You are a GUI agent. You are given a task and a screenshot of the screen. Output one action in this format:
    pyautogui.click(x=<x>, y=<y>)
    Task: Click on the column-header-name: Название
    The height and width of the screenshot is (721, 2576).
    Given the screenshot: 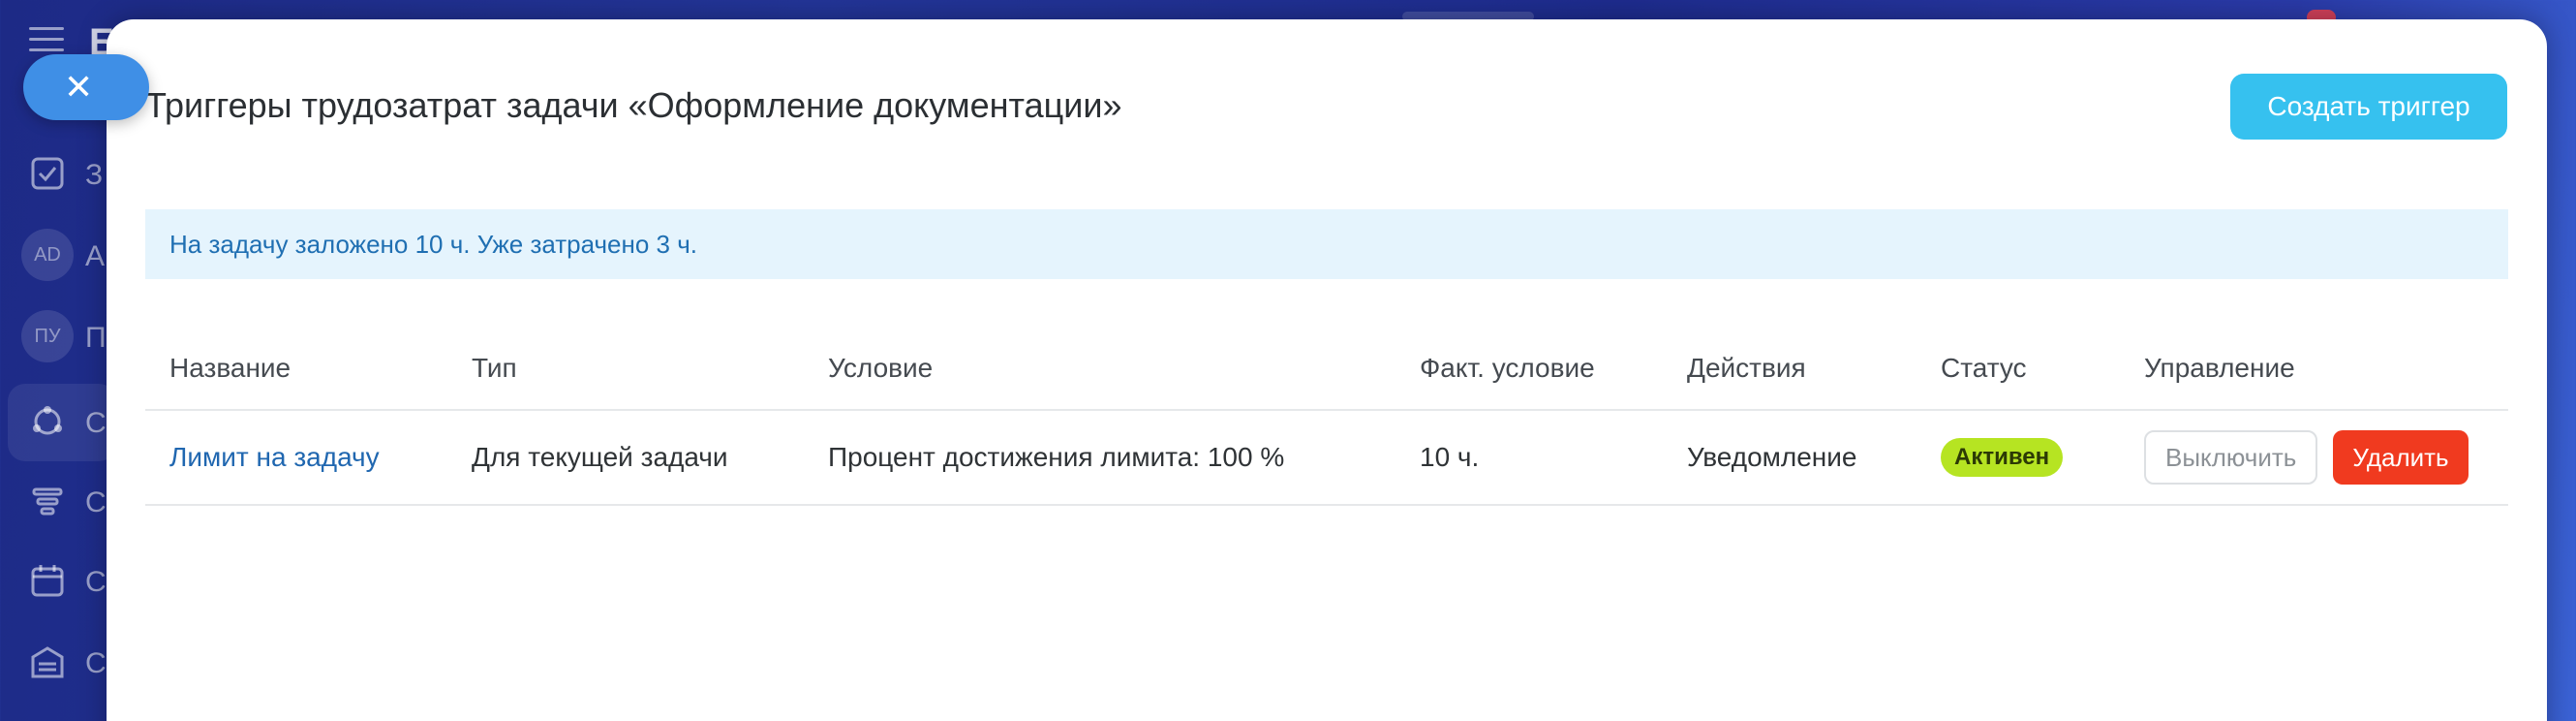 What is the action you would take?
    pyautogui.click(x=230, y=368)
    